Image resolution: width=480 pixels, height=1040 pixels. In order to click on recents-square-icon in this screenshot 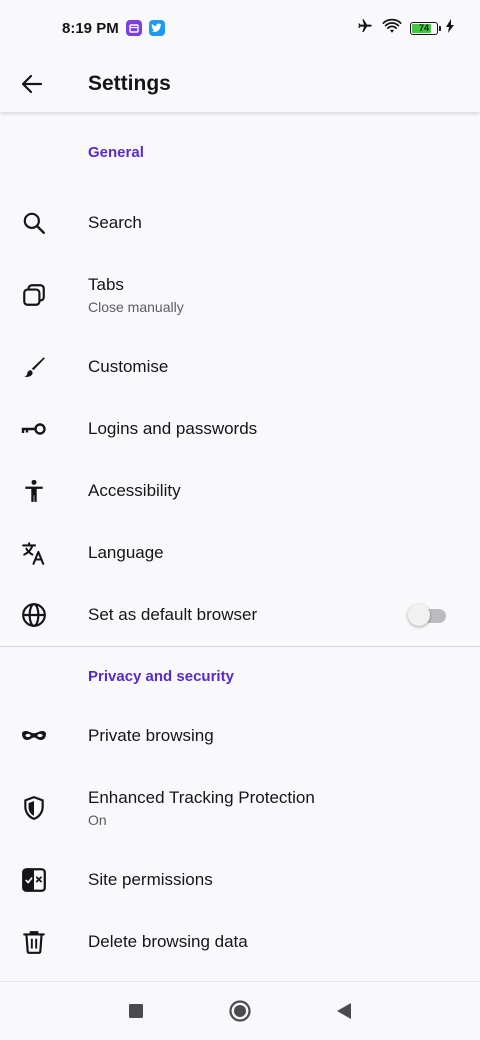, I will do `click(136, 1011)`.